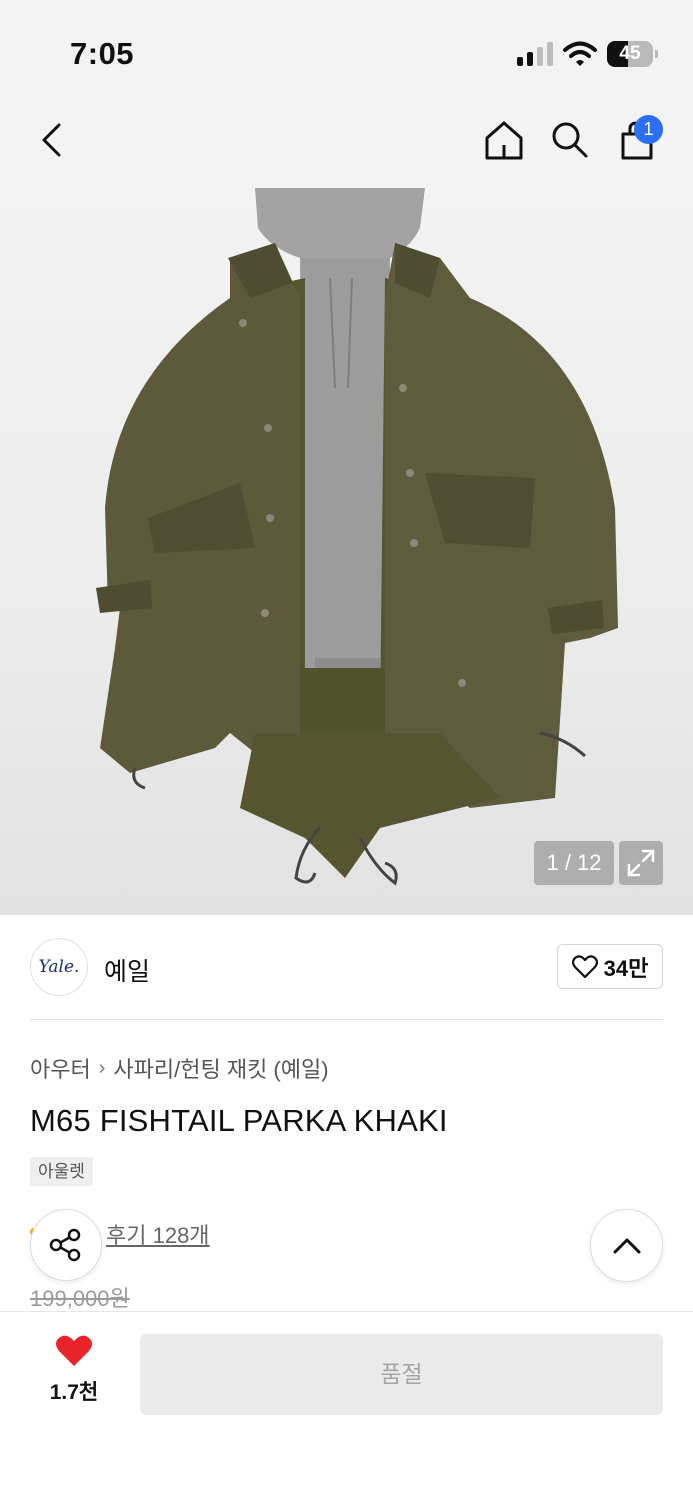  I want to click on cart-count-badge: 1, so click(648, 129).